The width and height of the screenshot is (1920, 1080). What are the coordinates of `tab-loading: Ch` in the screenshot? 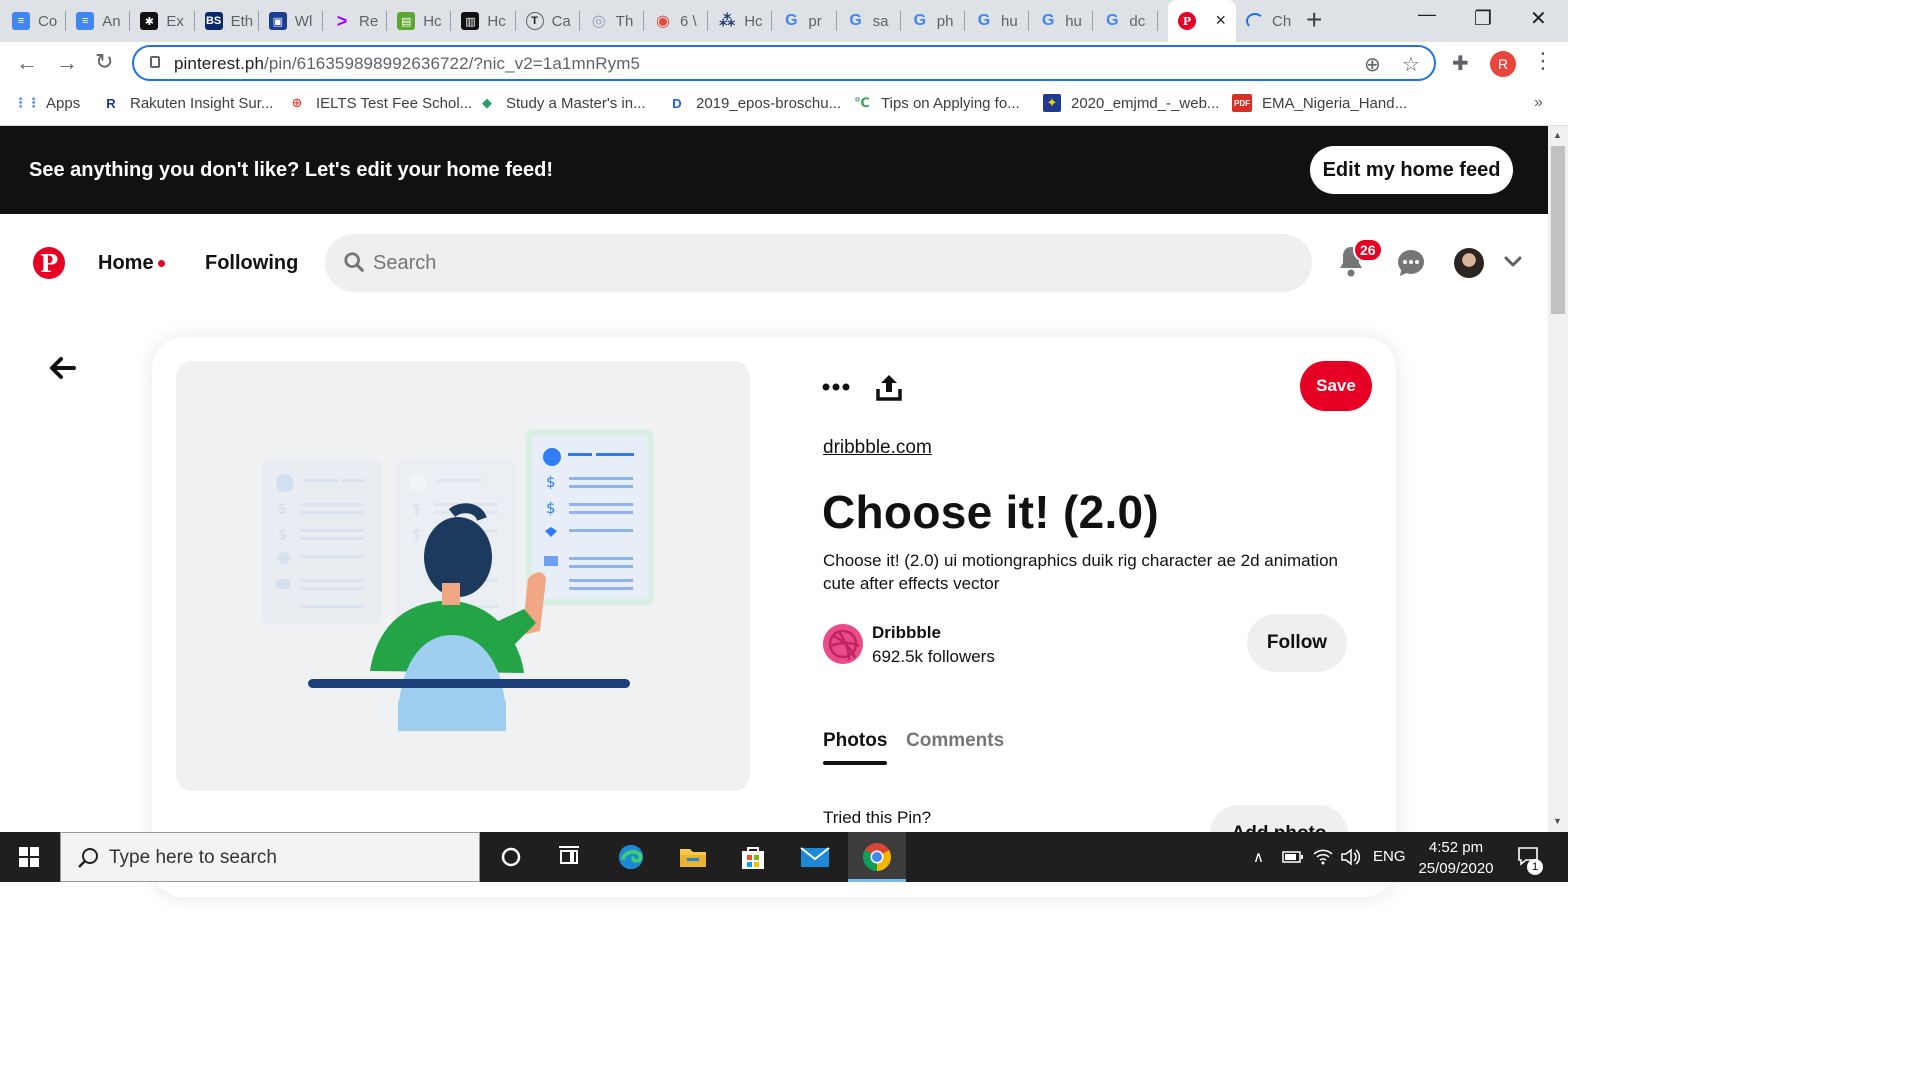 It's located at (1267, 21).